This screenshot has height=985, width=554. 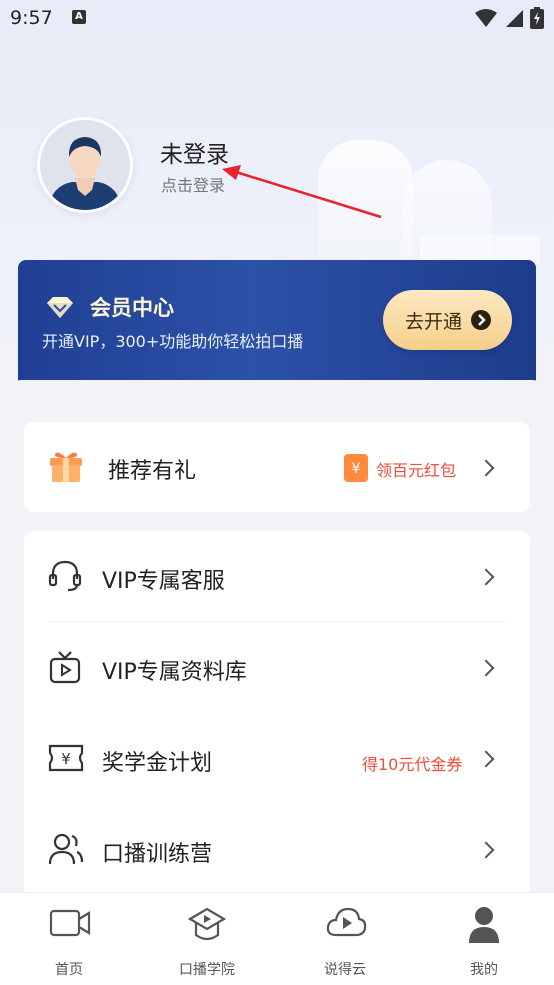 What do you see at coordinates (277, 938) in the screenshot?
I see `bottom-navigation: 首页 口播学院 说得云 我的` at bounding box center [277, 938].